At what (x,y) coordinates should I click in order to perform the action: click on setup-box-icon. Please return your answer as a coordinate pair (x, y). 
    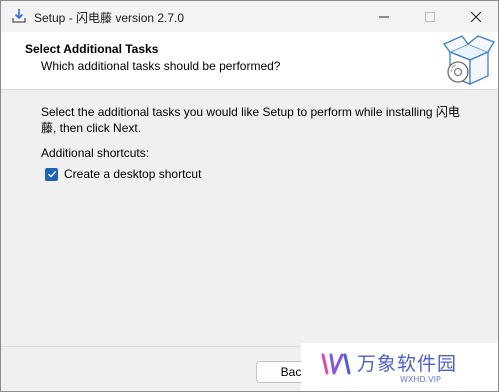
    Looking at the image, I should click on (468, 60).